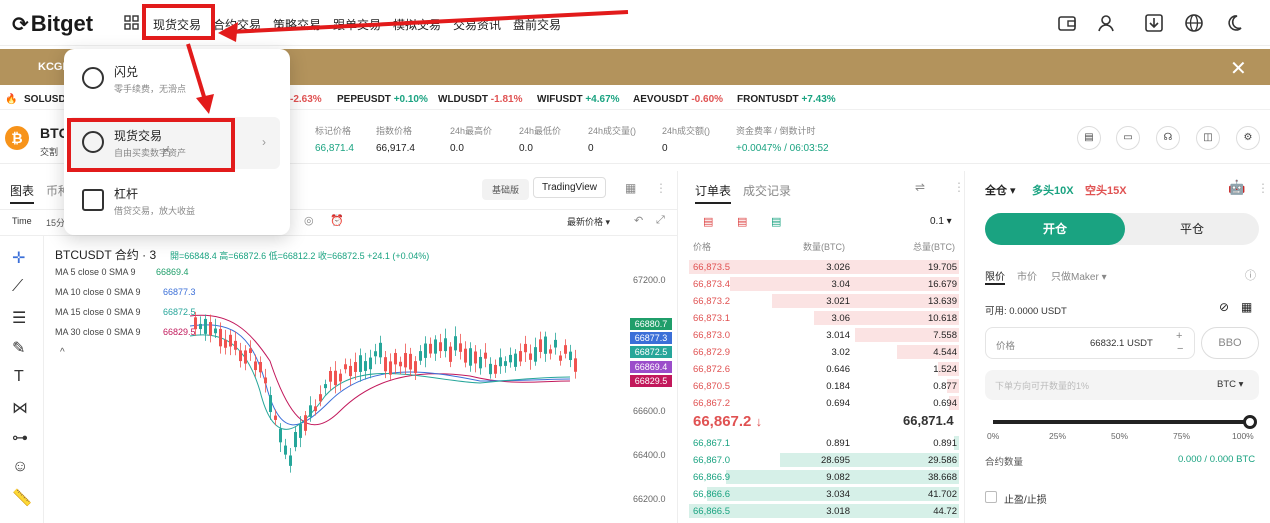 The image size is (1270, 523). I want to click on annotation-arrows, so click(407, 62).